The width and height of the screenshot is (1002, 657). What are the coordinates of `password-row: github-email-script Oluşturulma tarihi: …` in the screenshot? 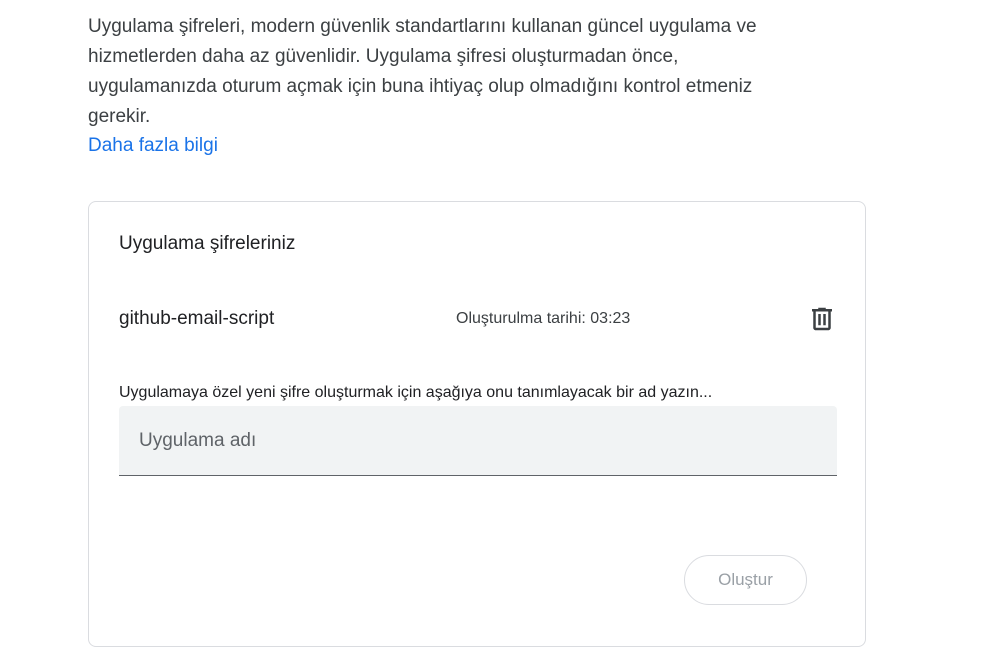 It's located at (478, 321).